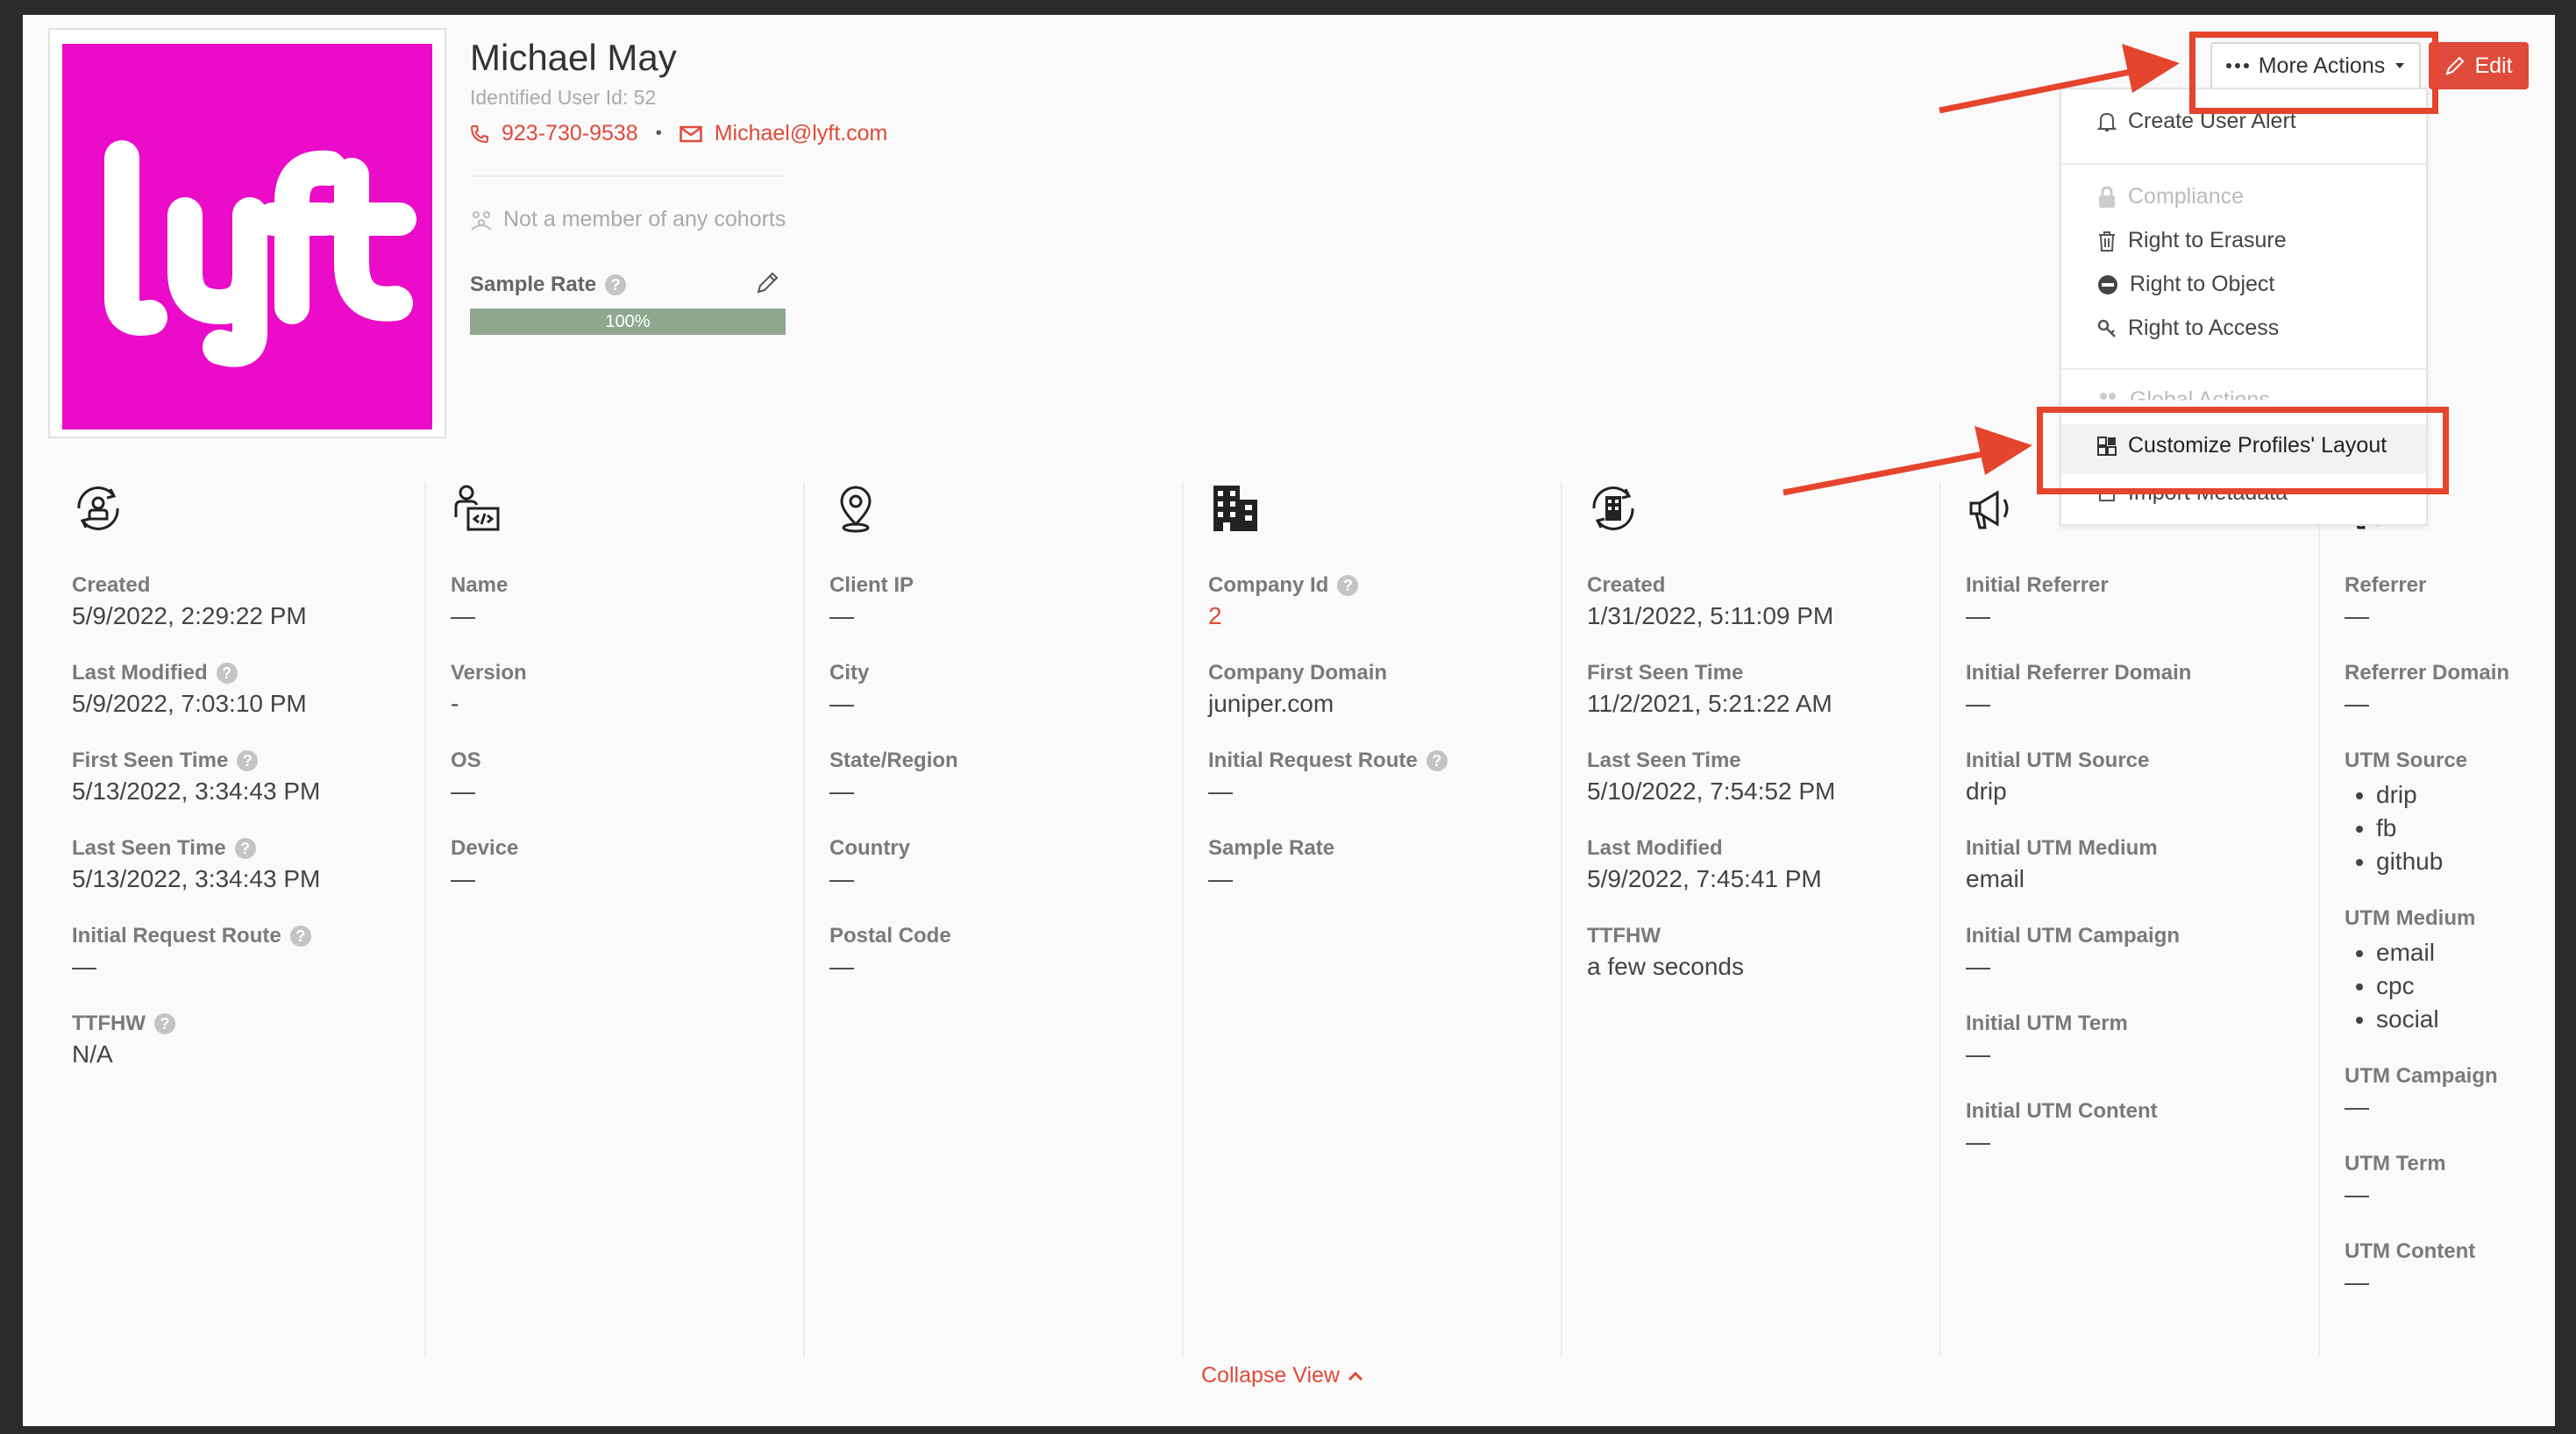 The width and height of the screenshot is (2576, 1434). What do you see at coordinates (1271, 703) in the screenshot?
I see `field-value: juniper.com` at bounding box center [1271, 703].